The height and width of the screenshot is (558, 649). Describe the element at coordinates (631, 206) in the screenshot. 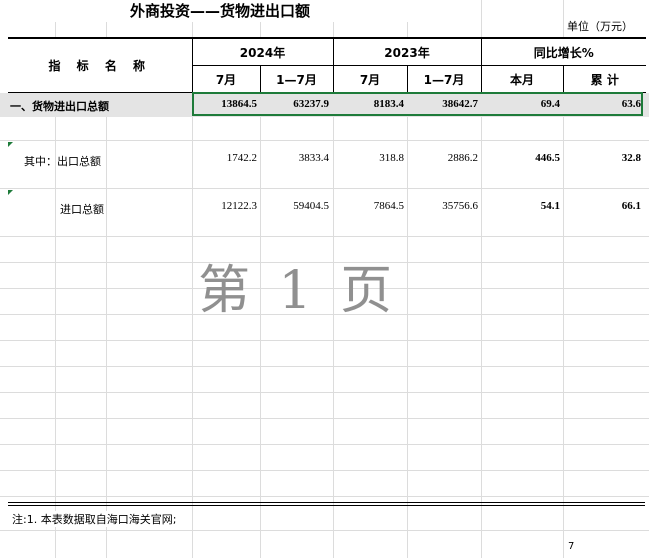

I see `cell-import-growth-cumulative: 66.1` at that location.